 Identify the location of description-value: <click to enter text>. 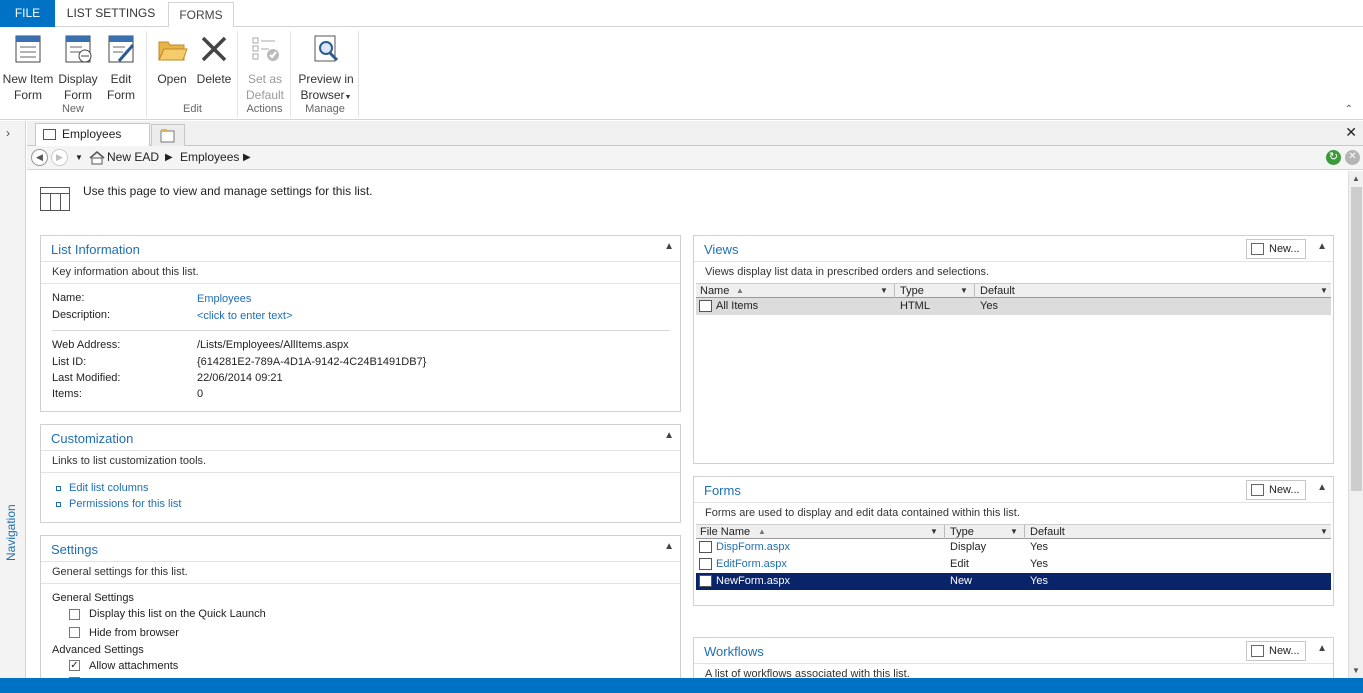
(244, 316).